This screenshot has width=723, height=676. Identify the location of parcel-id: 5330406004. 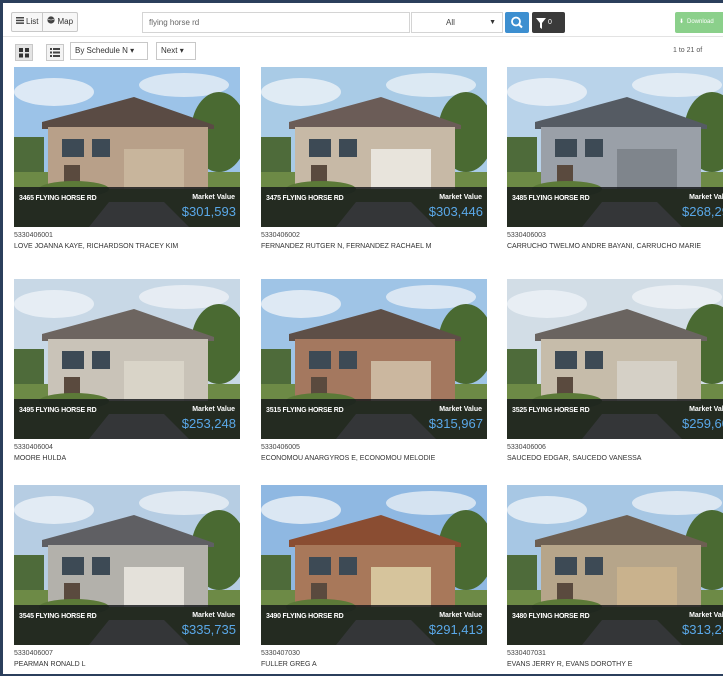
(33, 447).